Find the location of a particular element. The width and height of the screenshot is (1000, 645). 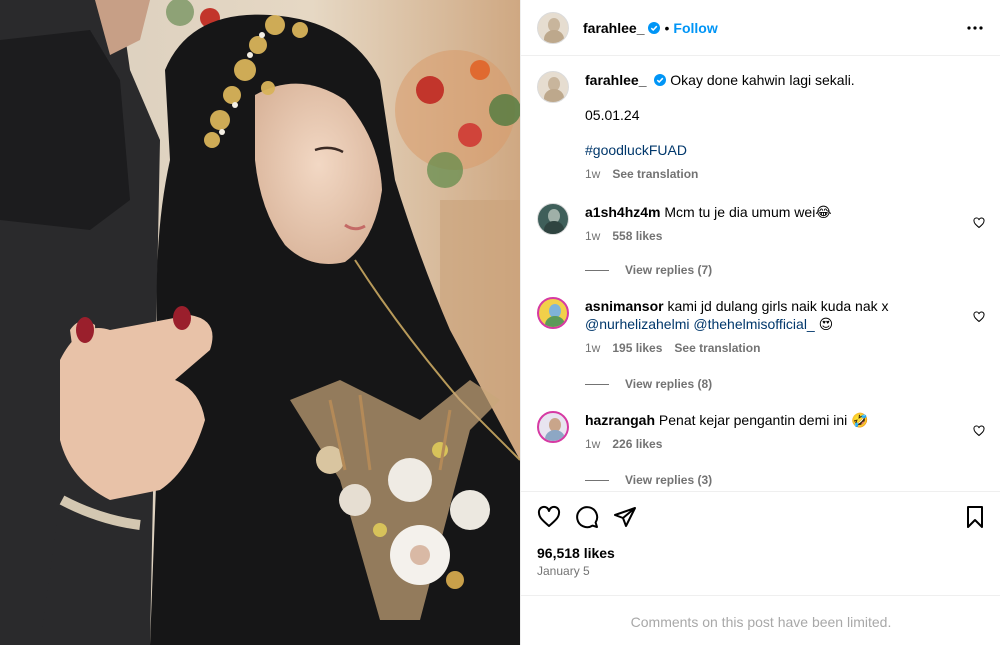

post-actions: 96,518 likes January 5 is located at coordinates (760, 543).